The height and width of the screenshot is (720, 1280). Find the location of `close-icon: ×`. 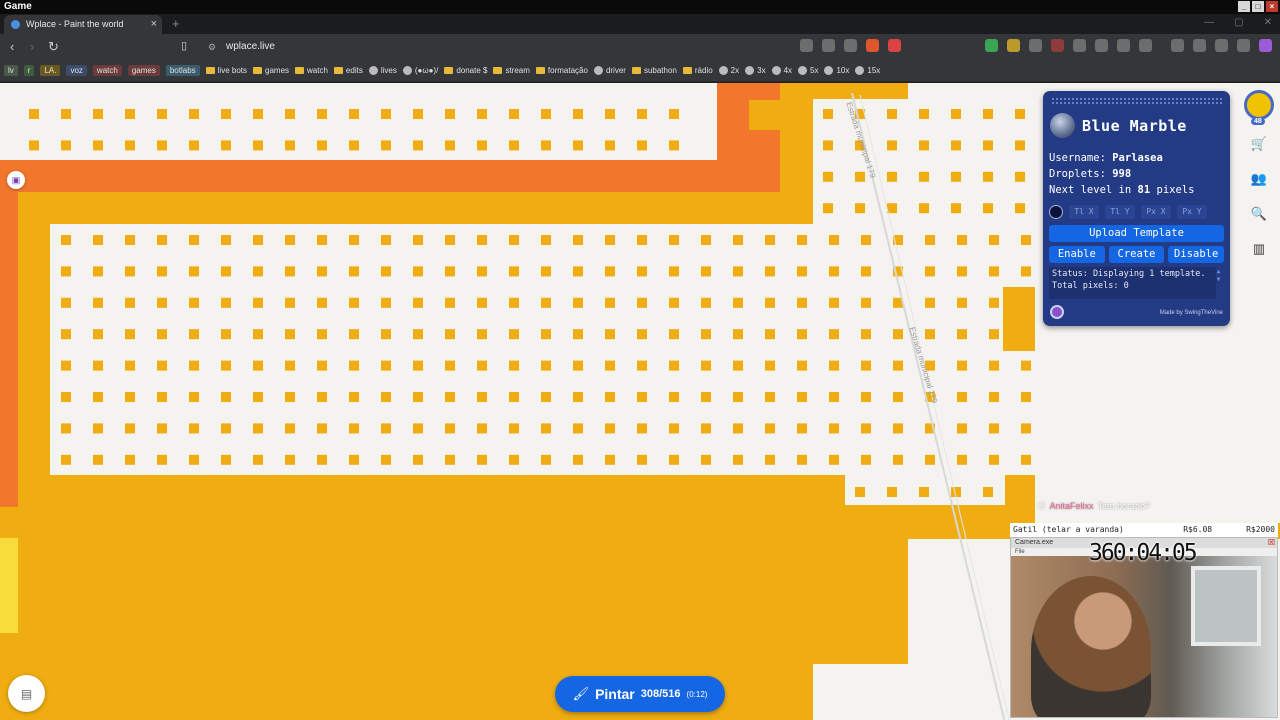

close-icon: × is located at coordinates (1272, 6).